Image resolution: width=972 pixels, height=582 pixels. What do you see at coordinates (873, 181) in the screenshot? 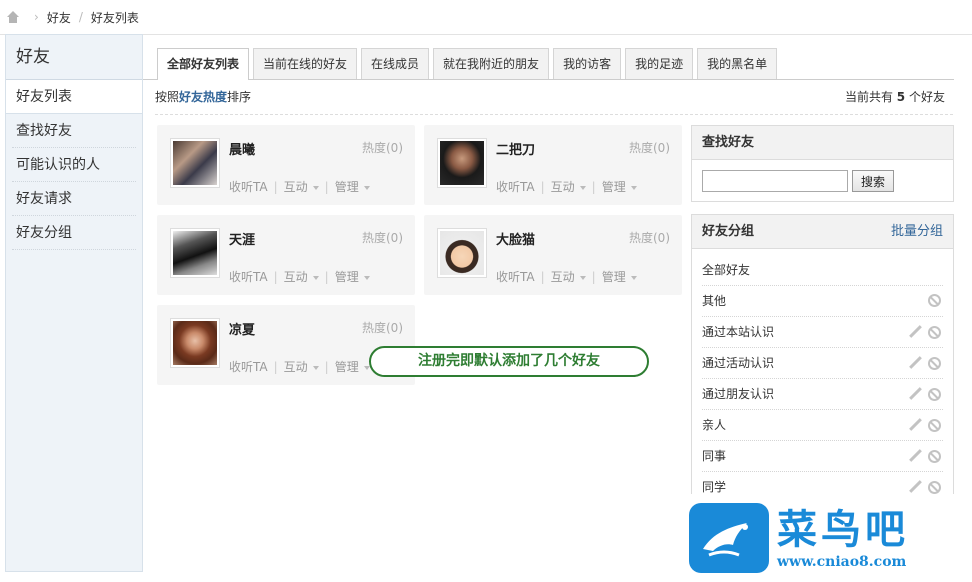
I see `search-button: 搜索` at bounding box center [873, 181].